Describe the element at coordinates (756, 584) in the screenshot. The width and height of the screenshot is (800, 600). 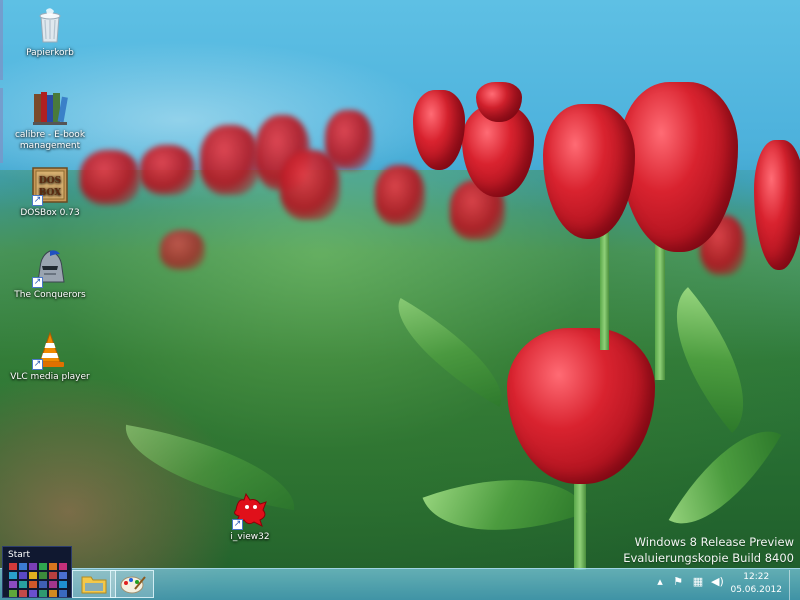
I see `clock: 12:22 05.06.2012` at that location.